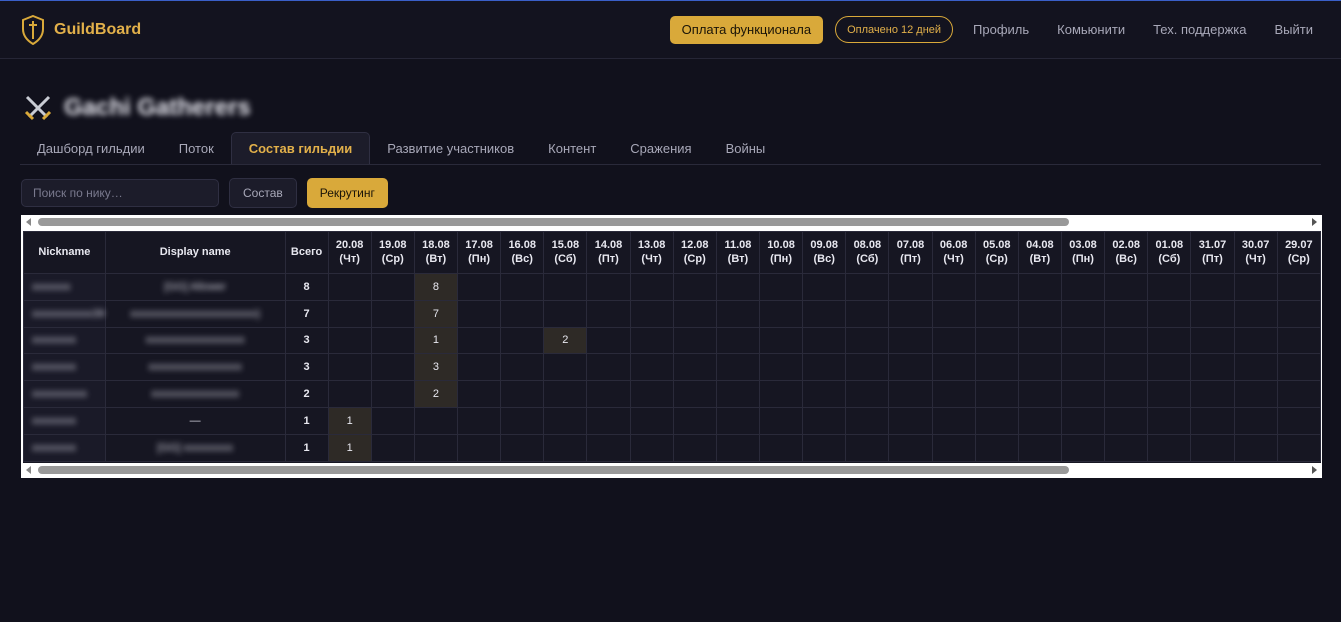 Image resolution: width=1341 pixels, height=622 pixels. What do you see at coordinates (1291, 29) in the screenshot?
I see `nav-logout: Выйти` at bounding box center [1291, 29].